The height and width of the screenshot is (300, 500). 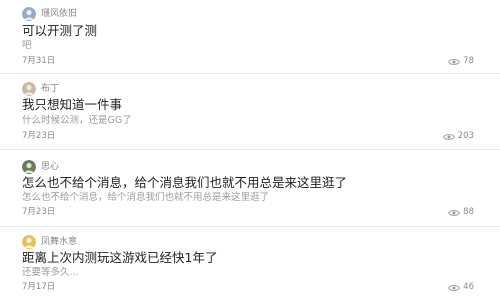 What do you see at coordinates (27, 45) in the screenshot?
I see `post-excerpt: 吧` at bounding box center [27, 45].